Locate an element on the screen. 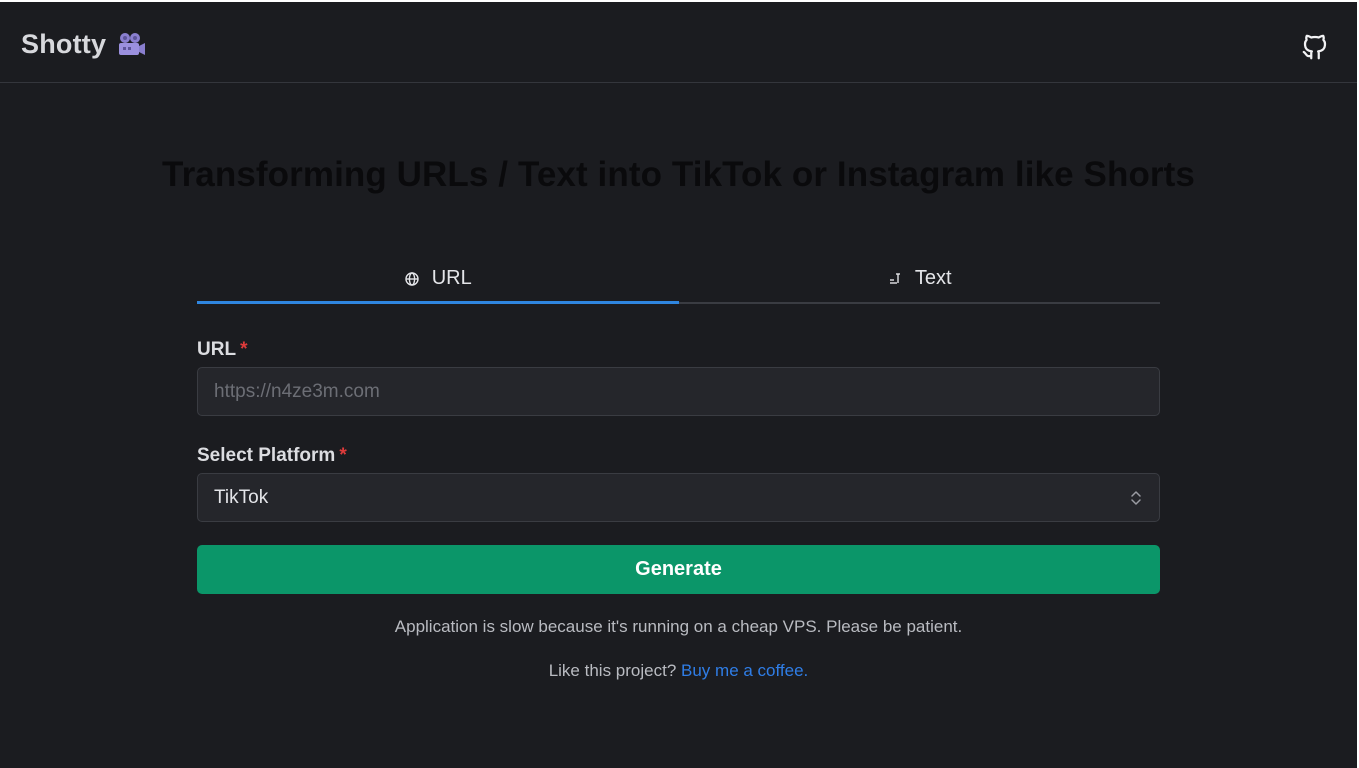 This screenshot has height=768, width=1359. tab-url-label: URL is located at coordinates (451, 277).